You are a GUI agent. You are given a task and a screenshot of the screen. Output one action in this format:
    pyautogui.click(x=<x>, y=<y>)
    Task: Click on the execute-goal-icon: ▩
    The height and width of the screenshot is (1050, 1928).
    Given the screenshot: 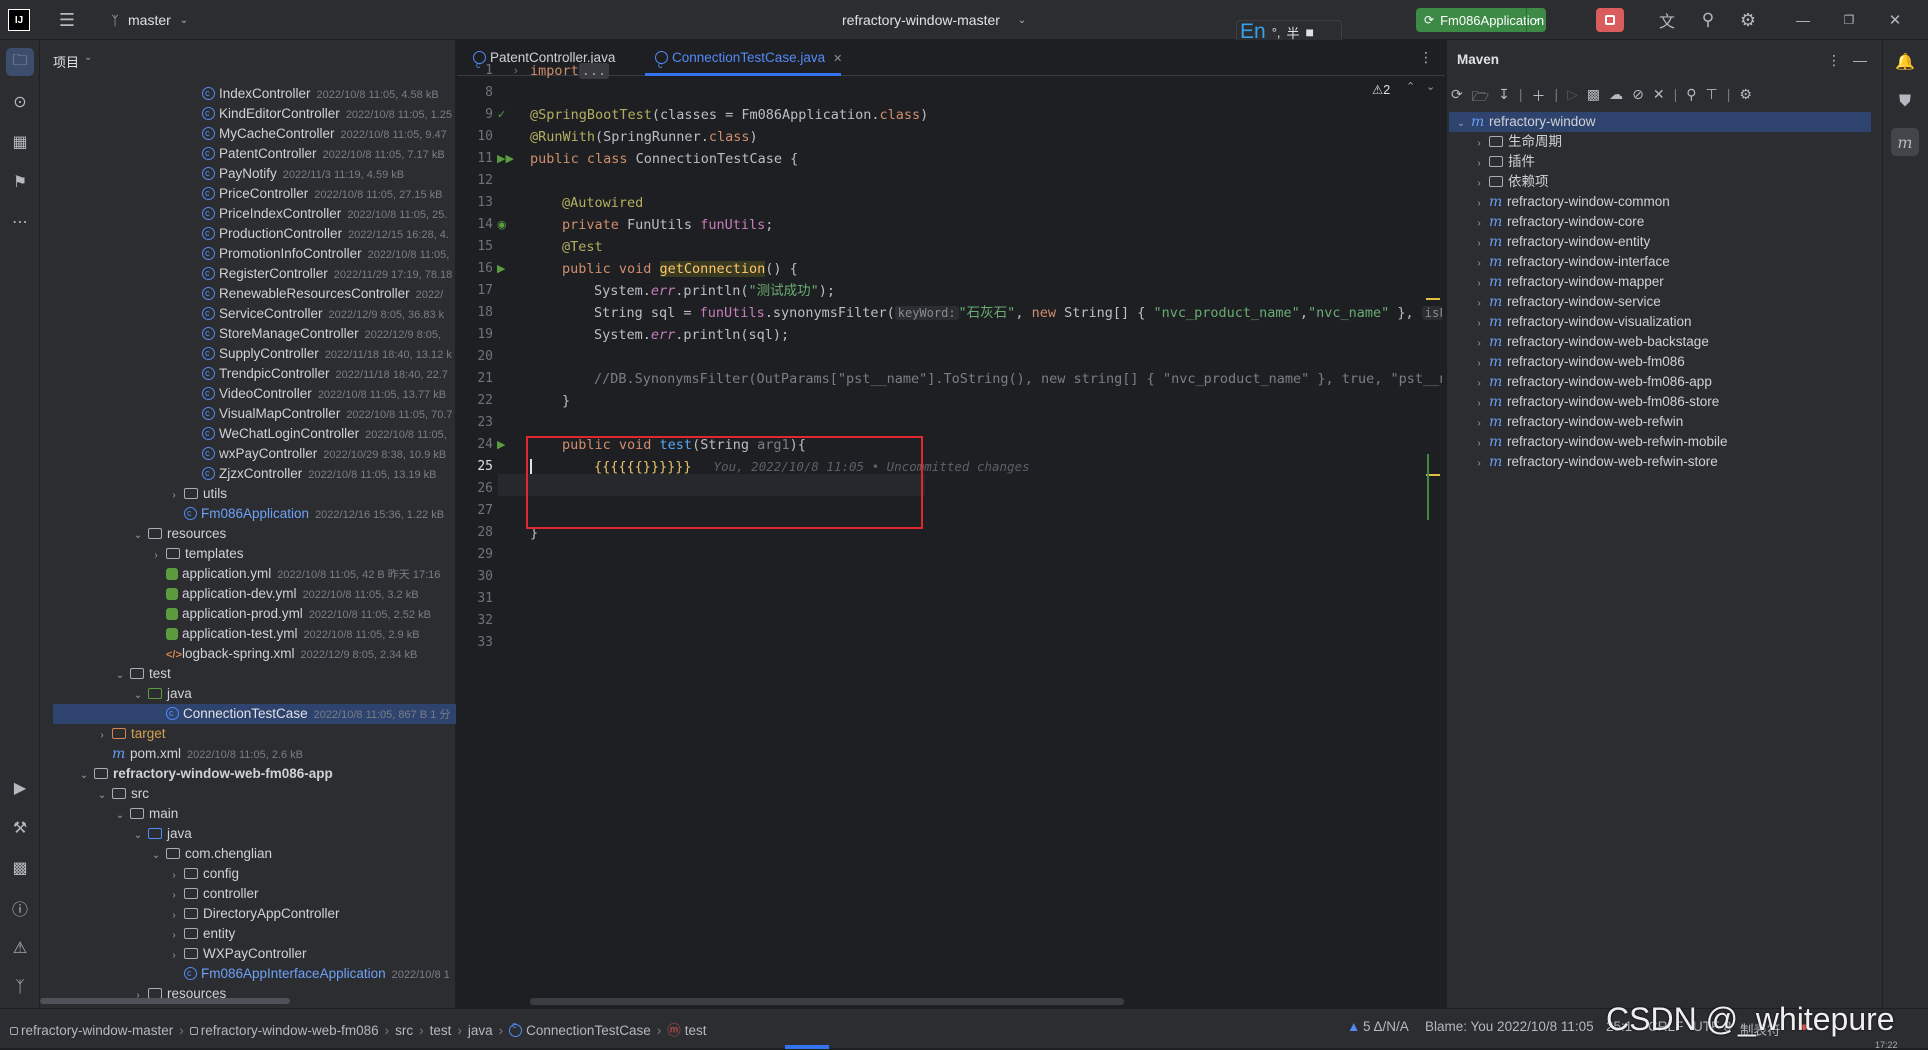 What is the action you would take?
    pyautogui.click(x=1593, y=98)
    